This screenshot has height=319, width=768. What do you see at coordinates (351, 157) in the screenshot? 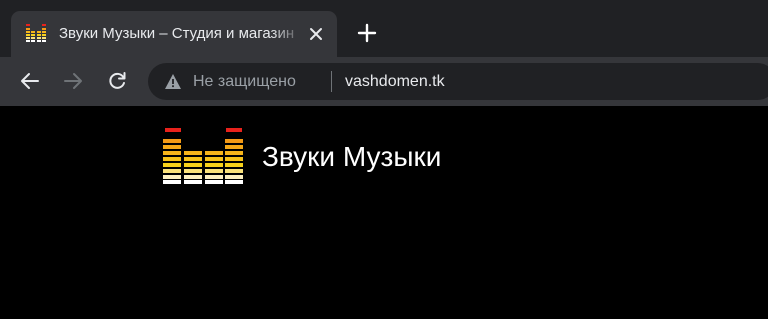
I see `site-title: Звуки Музыки` at bounding box center [351, 157].